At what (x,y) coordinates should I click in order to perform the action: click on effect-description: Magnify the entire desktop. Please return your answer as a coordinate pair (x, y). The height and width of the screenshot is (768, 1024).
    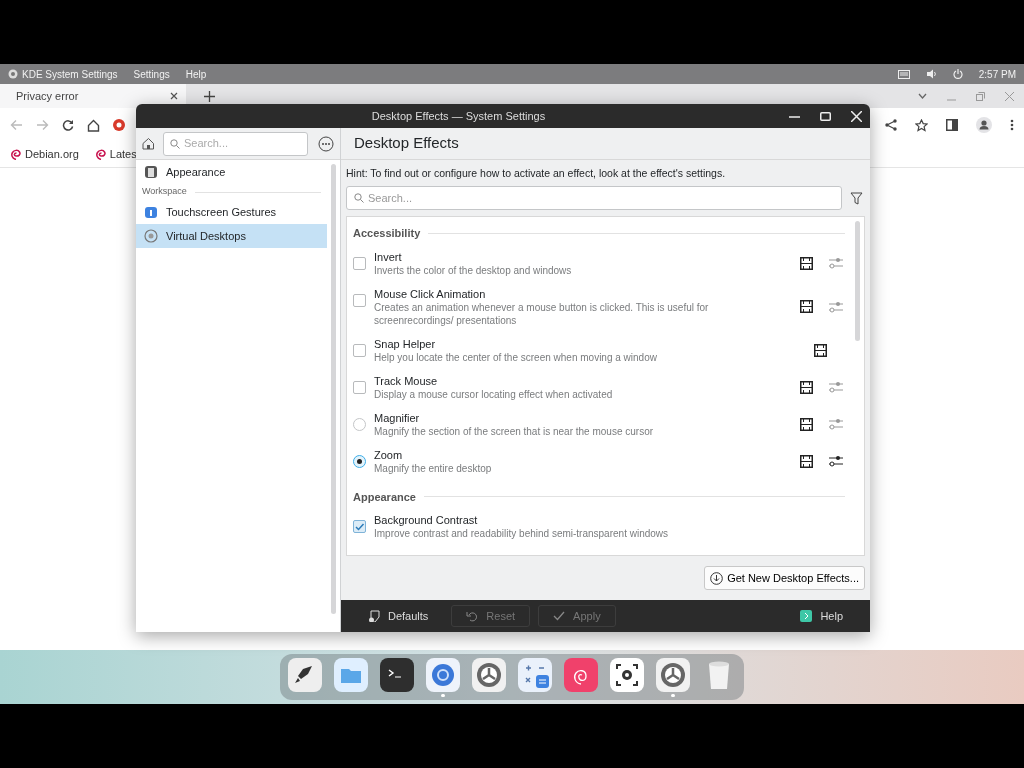
    Looking at the image, I should click on (433, 468).